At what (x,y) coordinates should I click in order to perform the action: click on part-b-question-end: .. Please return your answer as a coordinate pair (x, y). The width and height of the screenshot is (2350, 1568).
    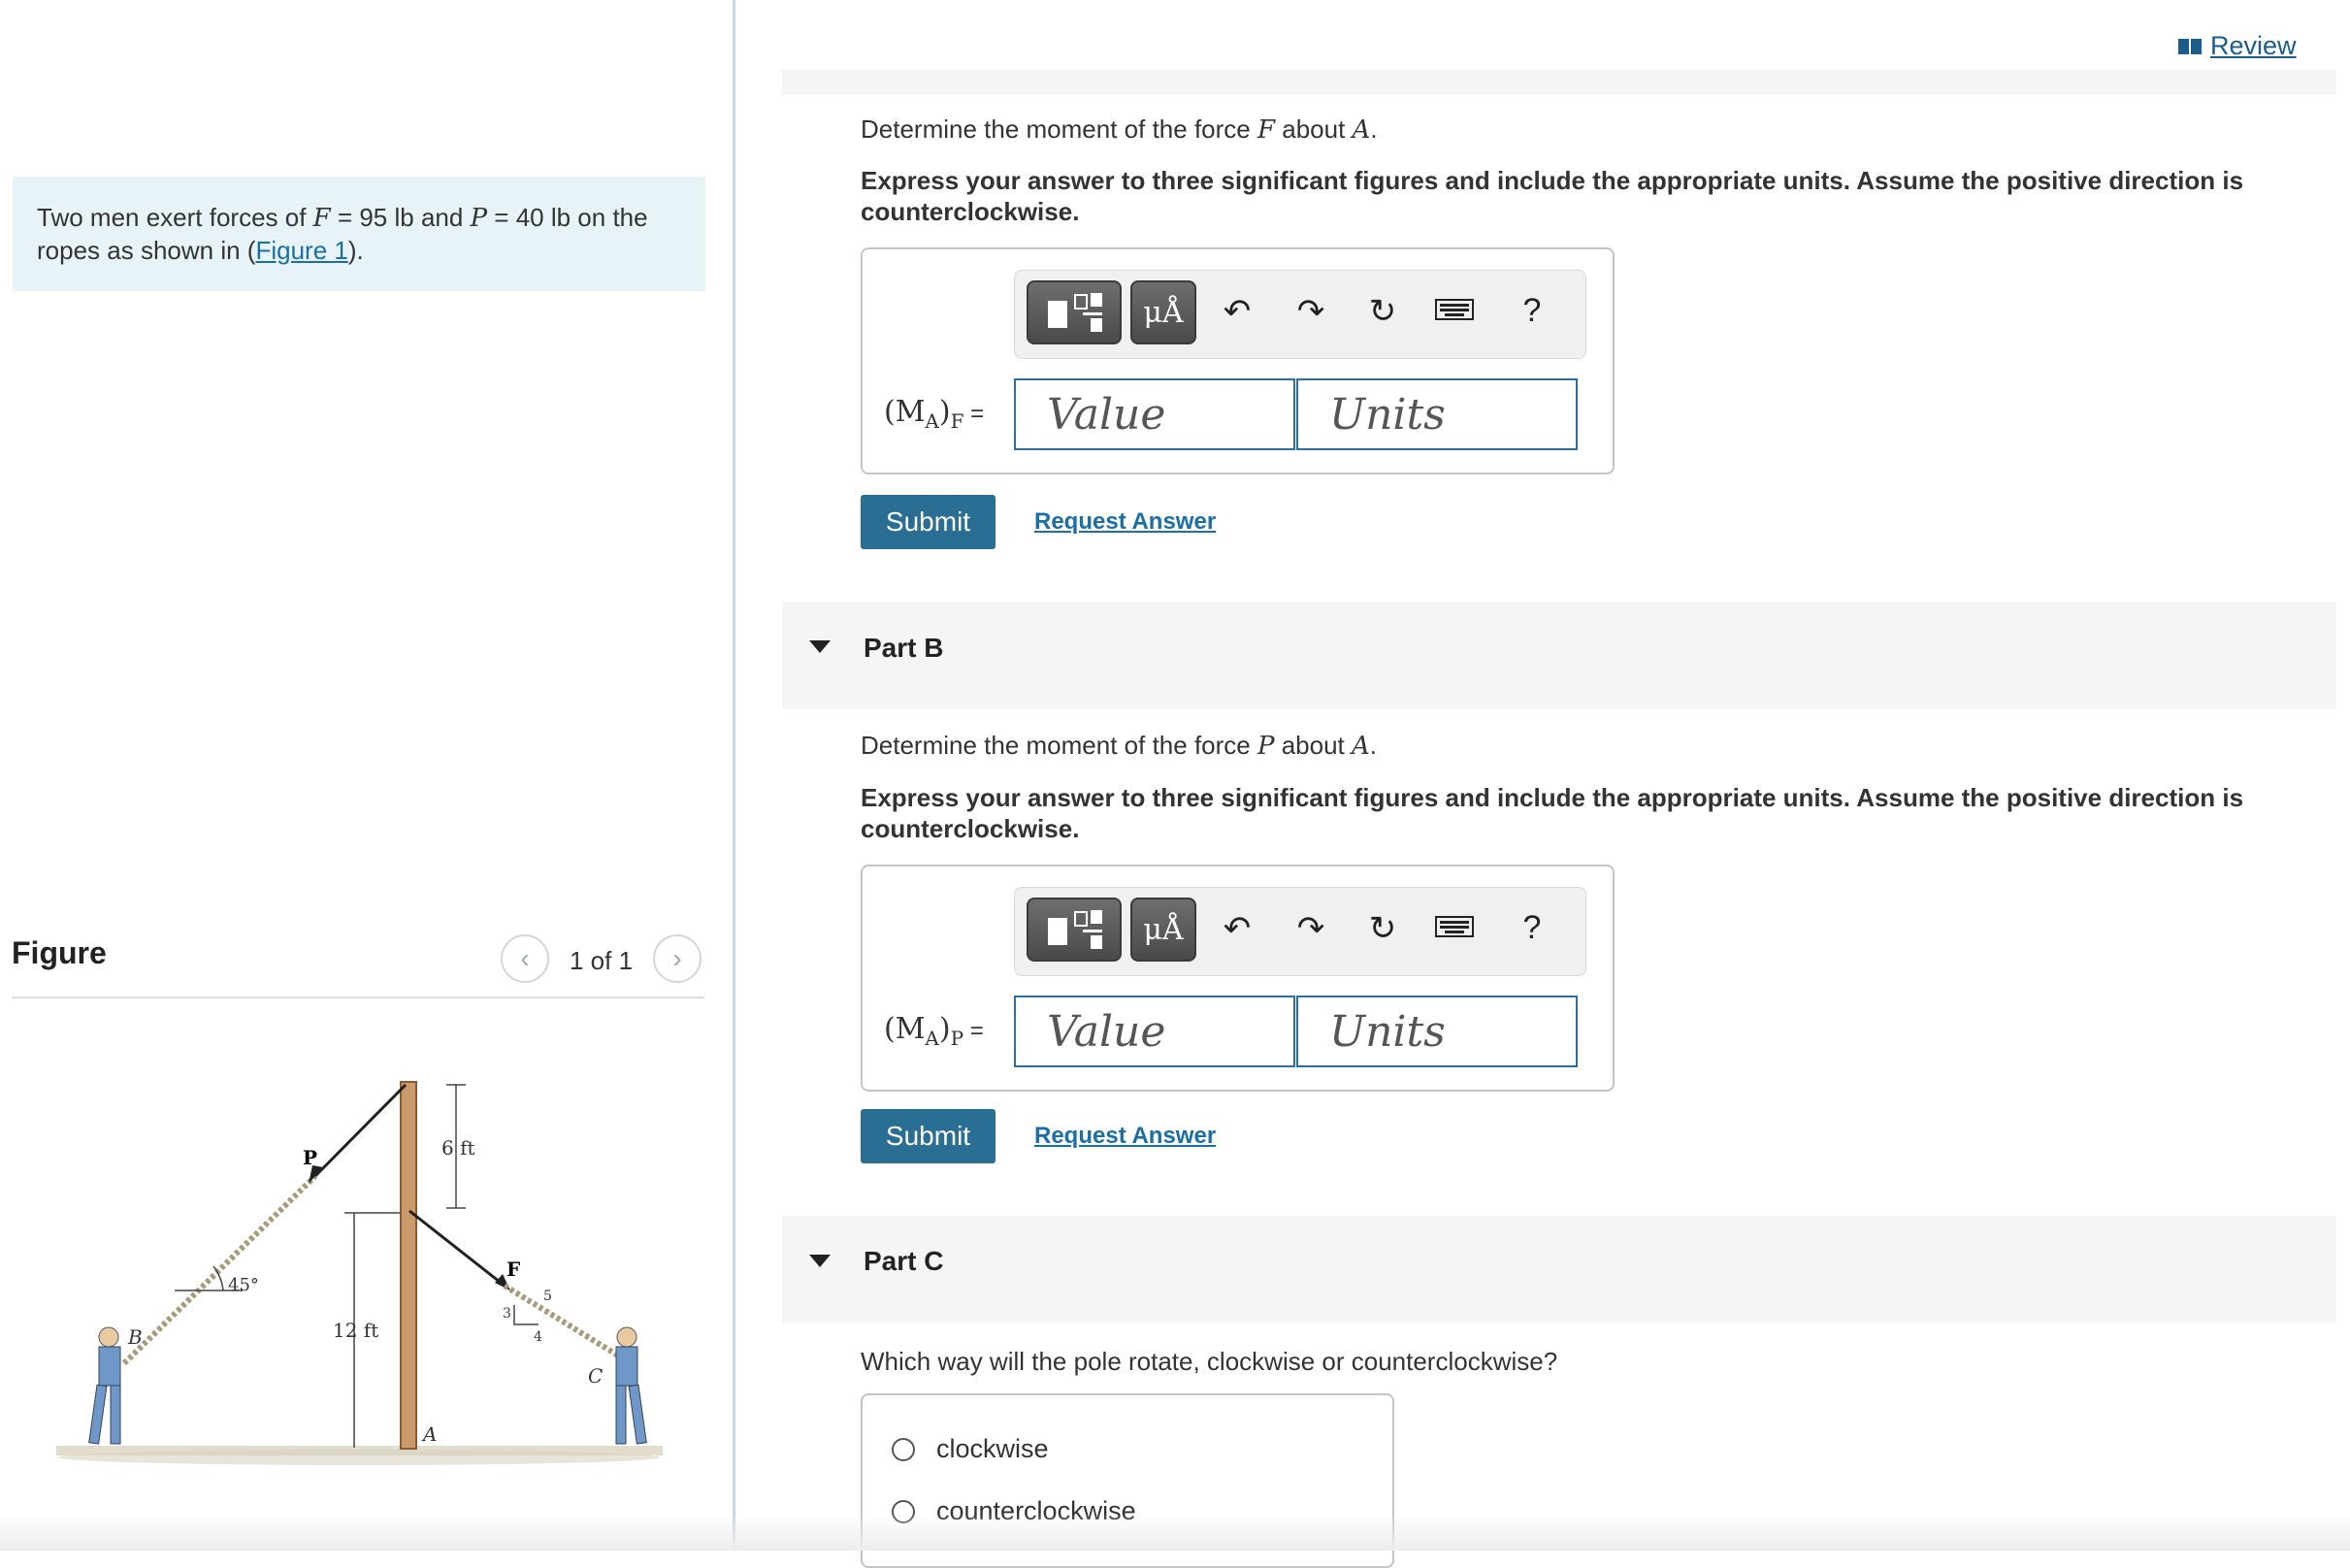
    Looking at the image, I should click on (1373, 745).